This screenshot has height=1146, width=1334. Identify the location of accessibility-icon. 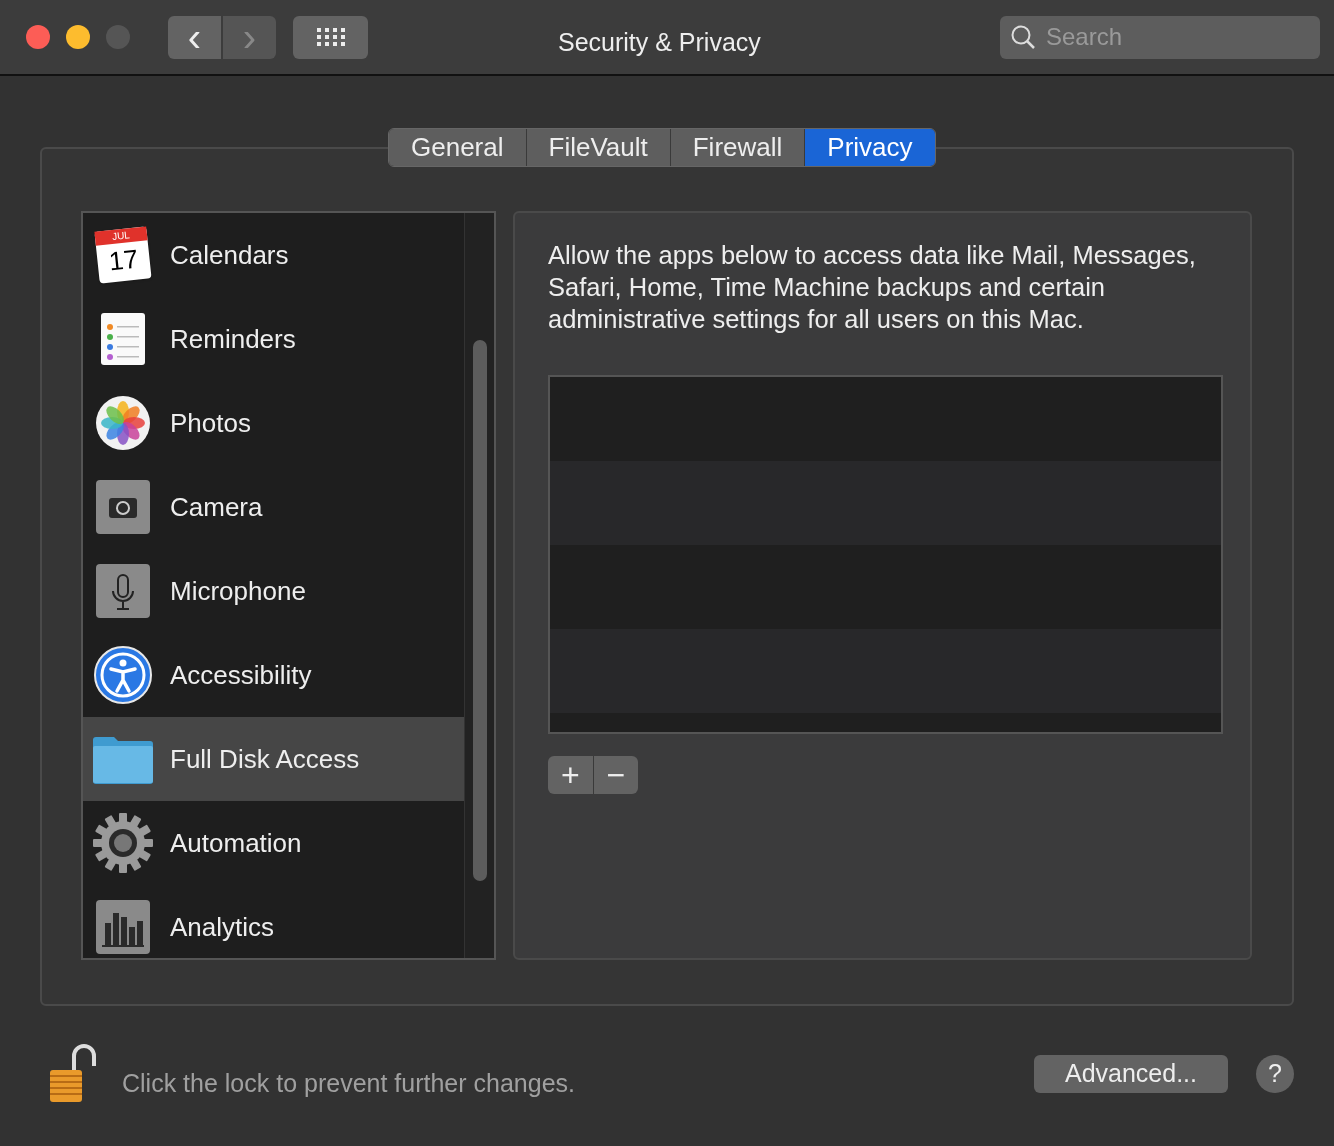
(123, 675).